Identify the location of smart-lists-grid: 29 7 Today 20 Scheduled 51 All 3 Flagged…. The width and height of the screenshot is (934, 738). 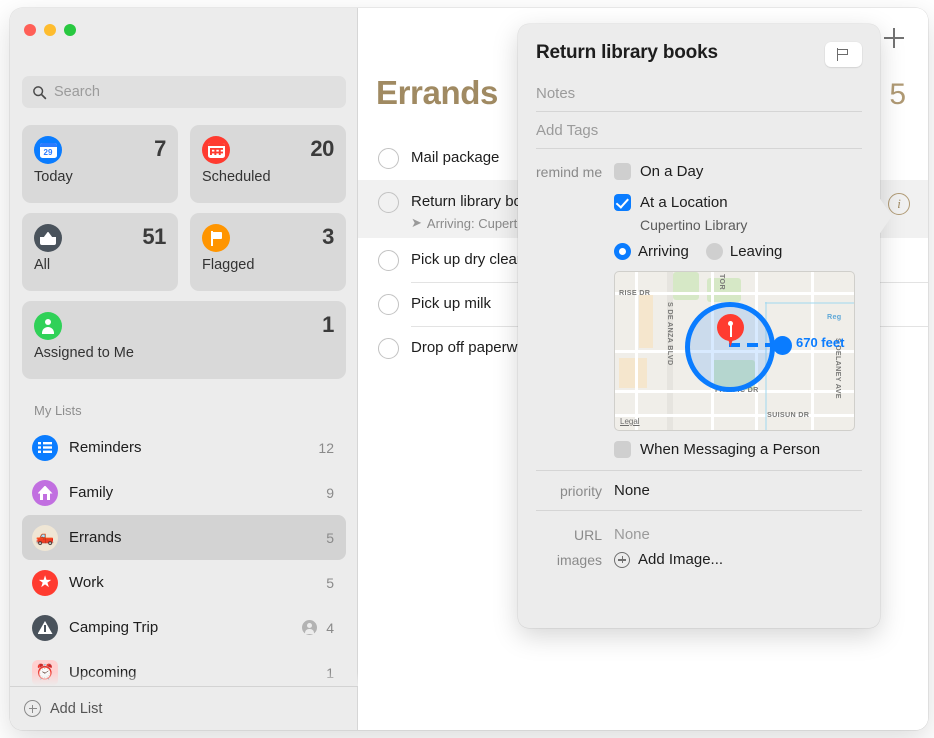
(184, 252).